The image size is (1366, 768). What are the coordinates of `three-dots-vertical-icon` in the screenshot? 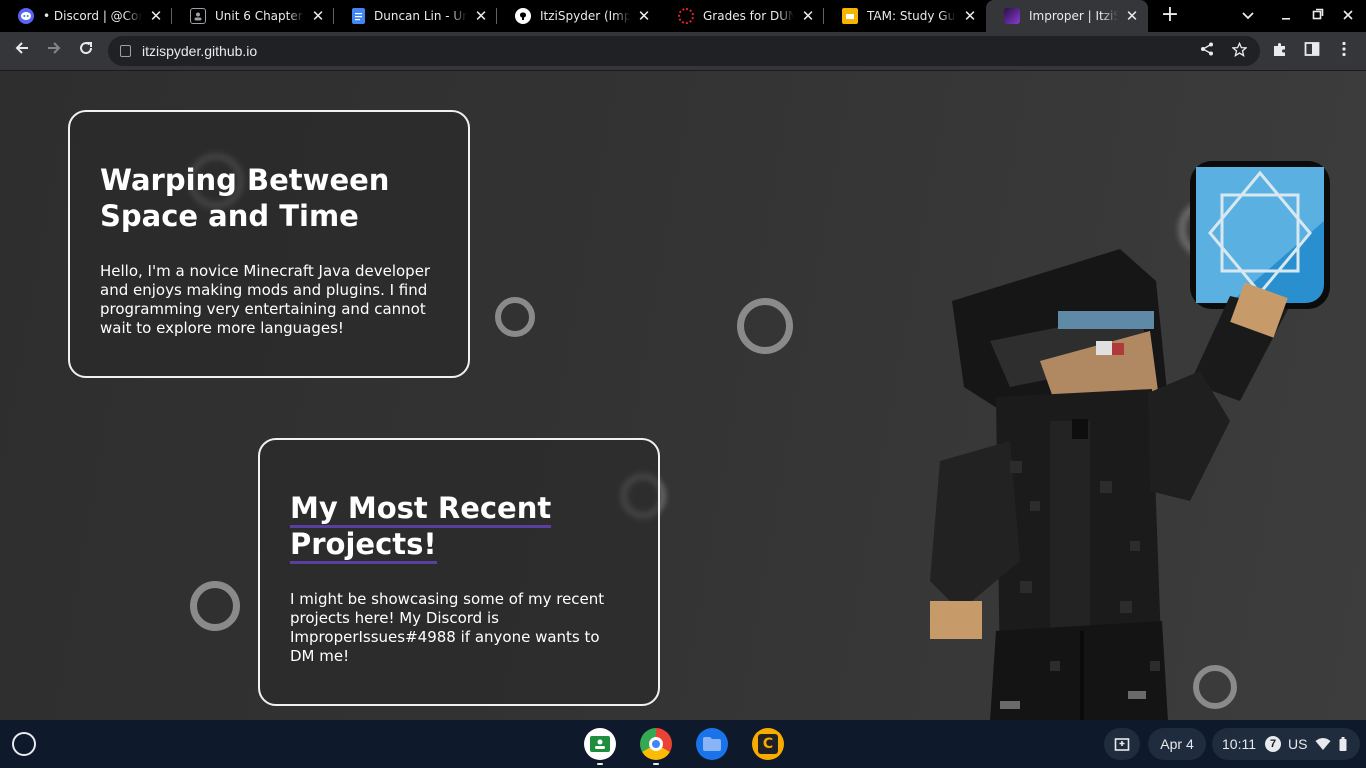 It's located at (1344, 49).